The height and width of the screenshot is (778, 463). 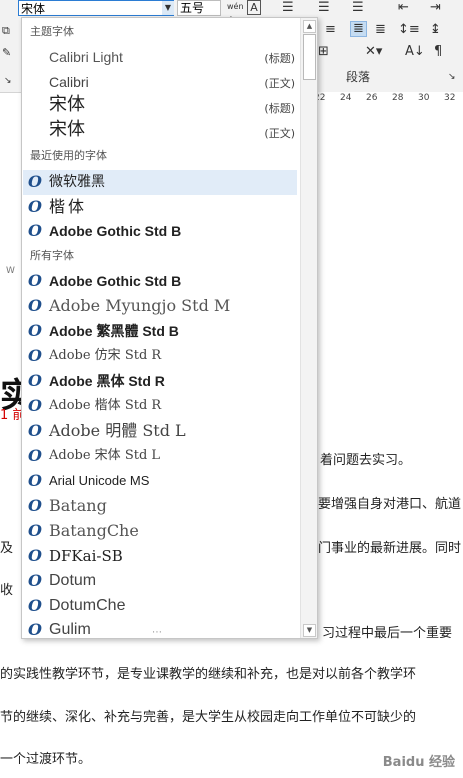 I want to click on section-header-all: 所有字体, so click(x=52, y=255).